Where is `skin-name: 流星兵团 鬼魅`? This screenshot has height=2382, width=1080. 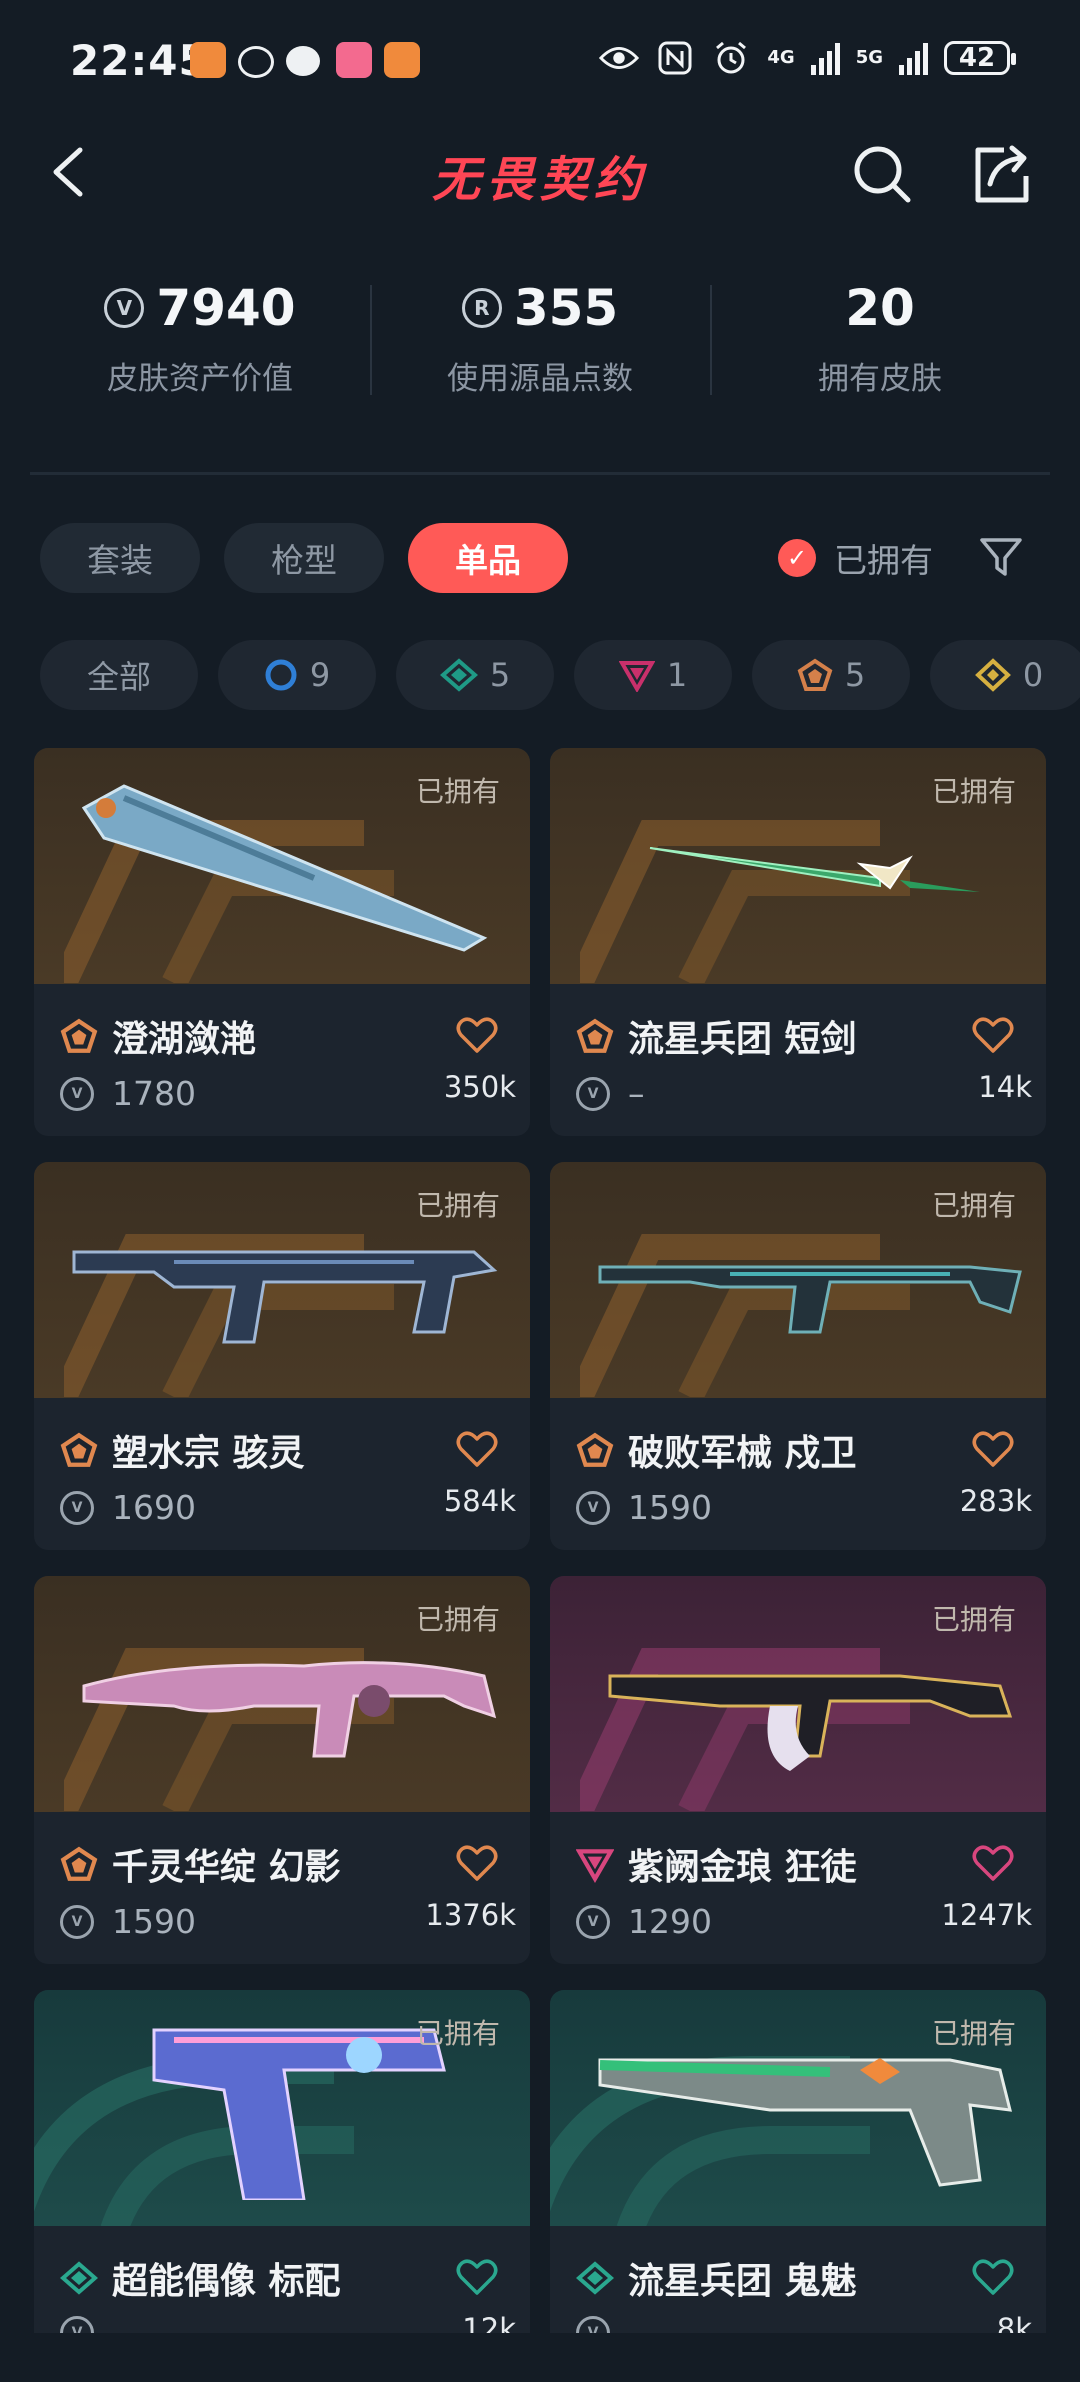 skin-name: 流星兵团 鬼魅 is located at coordinates (742, 2281).